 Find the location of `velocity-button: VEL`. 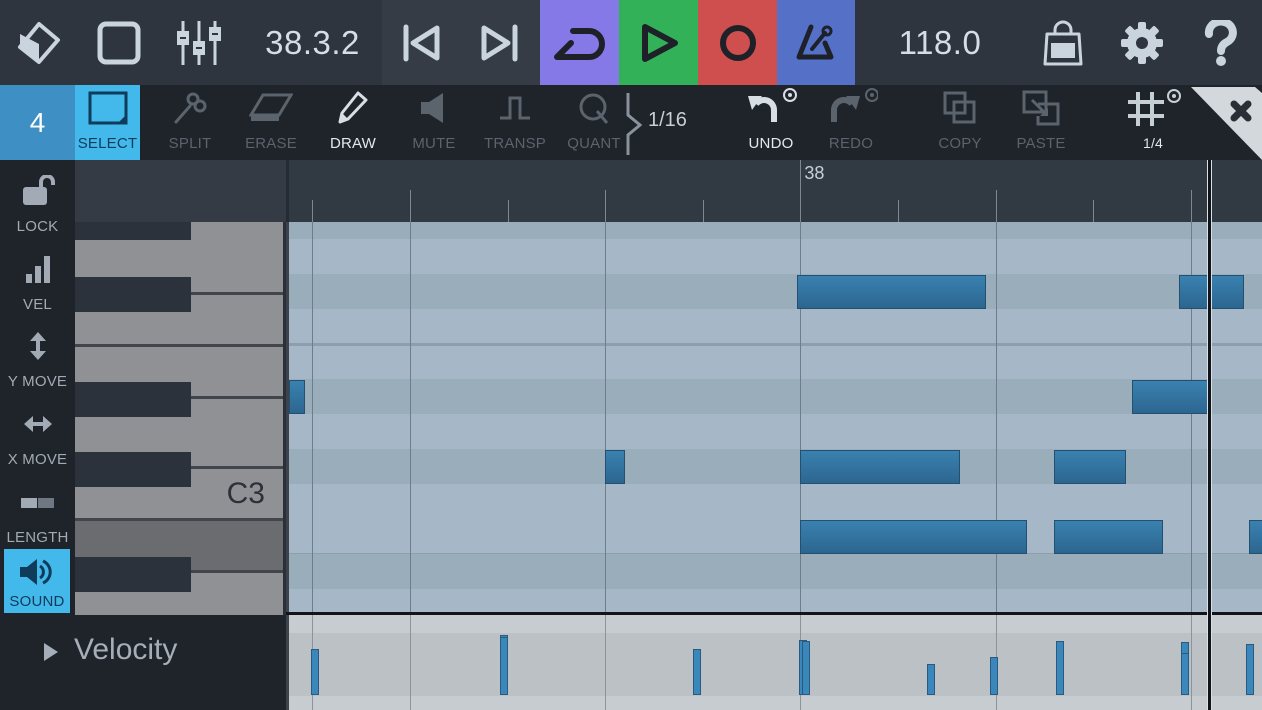

velocity-button: VEL is located at coordinates (37, 278).